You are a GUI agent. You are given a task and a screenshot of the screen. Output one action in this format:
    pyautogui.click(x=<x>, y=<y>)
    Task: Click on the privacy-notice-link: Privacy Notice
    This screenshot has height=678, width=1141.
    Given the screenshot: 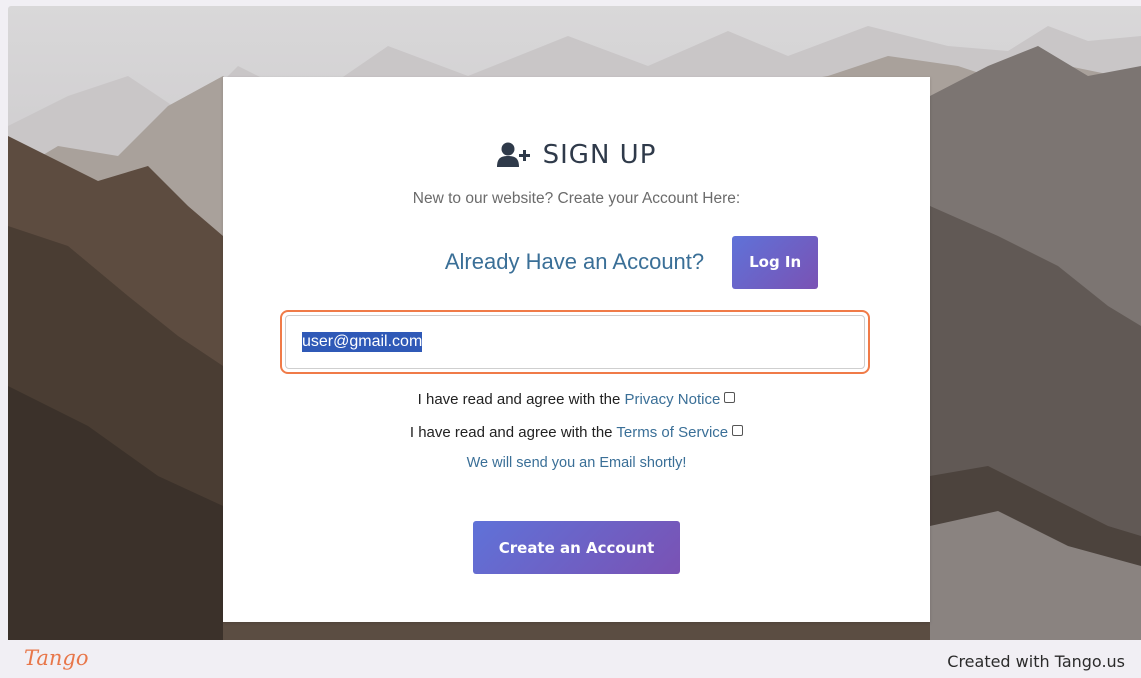 What is the action you would take?
    pyautogui.click(x=672, y=399)
    